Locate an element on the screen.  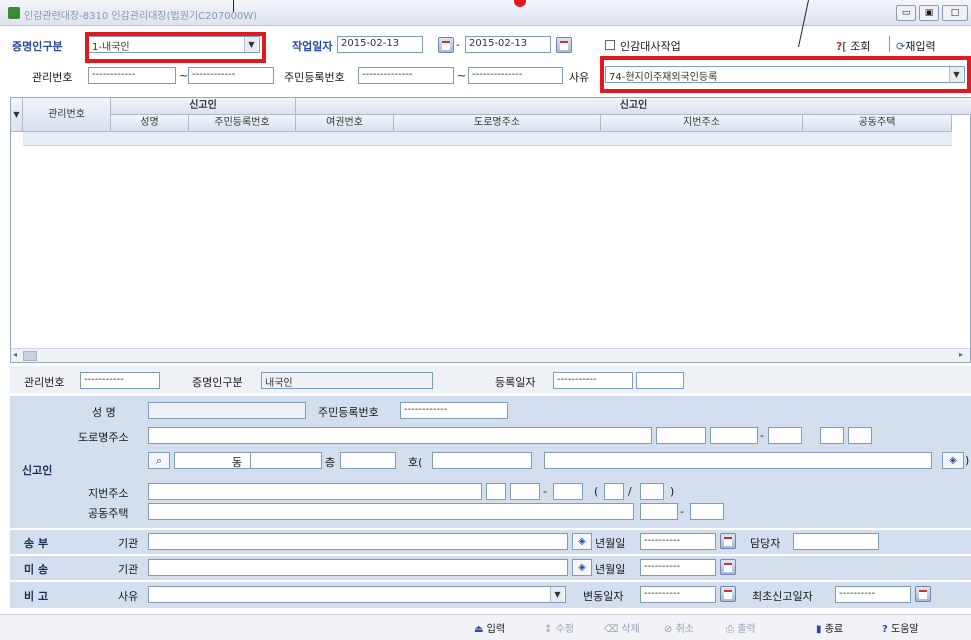
col-apartment: 공동주택 is located at coordinates (877, 123).